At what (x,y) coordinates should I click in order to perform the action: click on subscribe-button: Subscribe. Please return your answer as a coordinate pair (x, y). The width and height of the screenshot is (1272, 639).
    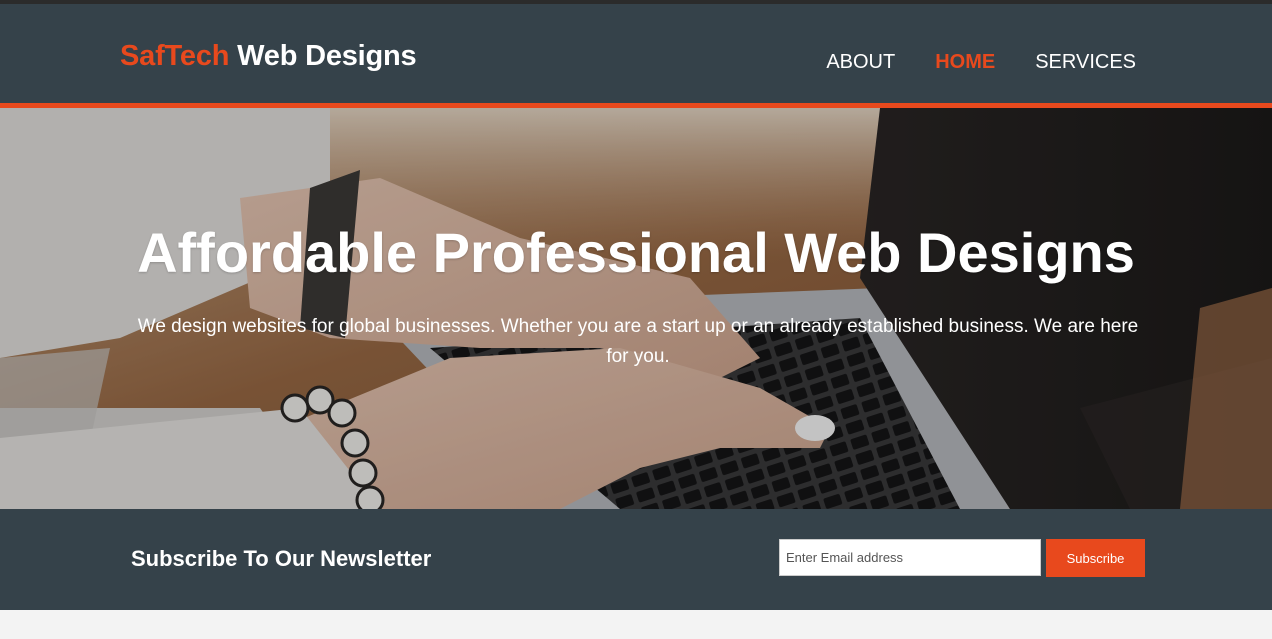
    Looking at the image, I should click on (1095, 558).